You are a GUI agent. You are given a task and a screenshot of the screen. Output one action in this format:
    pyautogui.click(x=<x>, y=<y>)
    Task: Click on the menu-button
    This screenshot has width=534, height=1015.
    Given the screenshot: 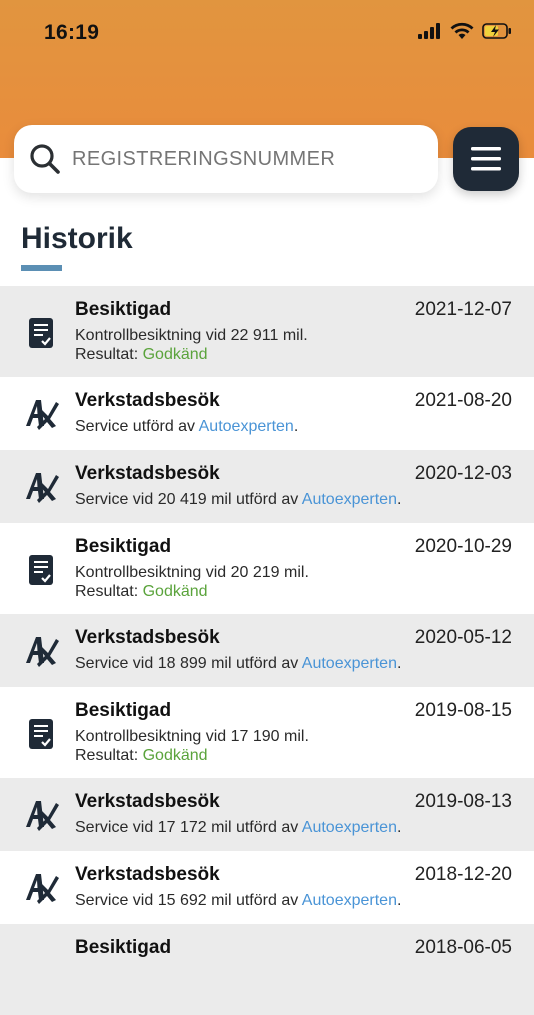 What is the action you would take?
    pyautogui.click(x=486, y=159)
    